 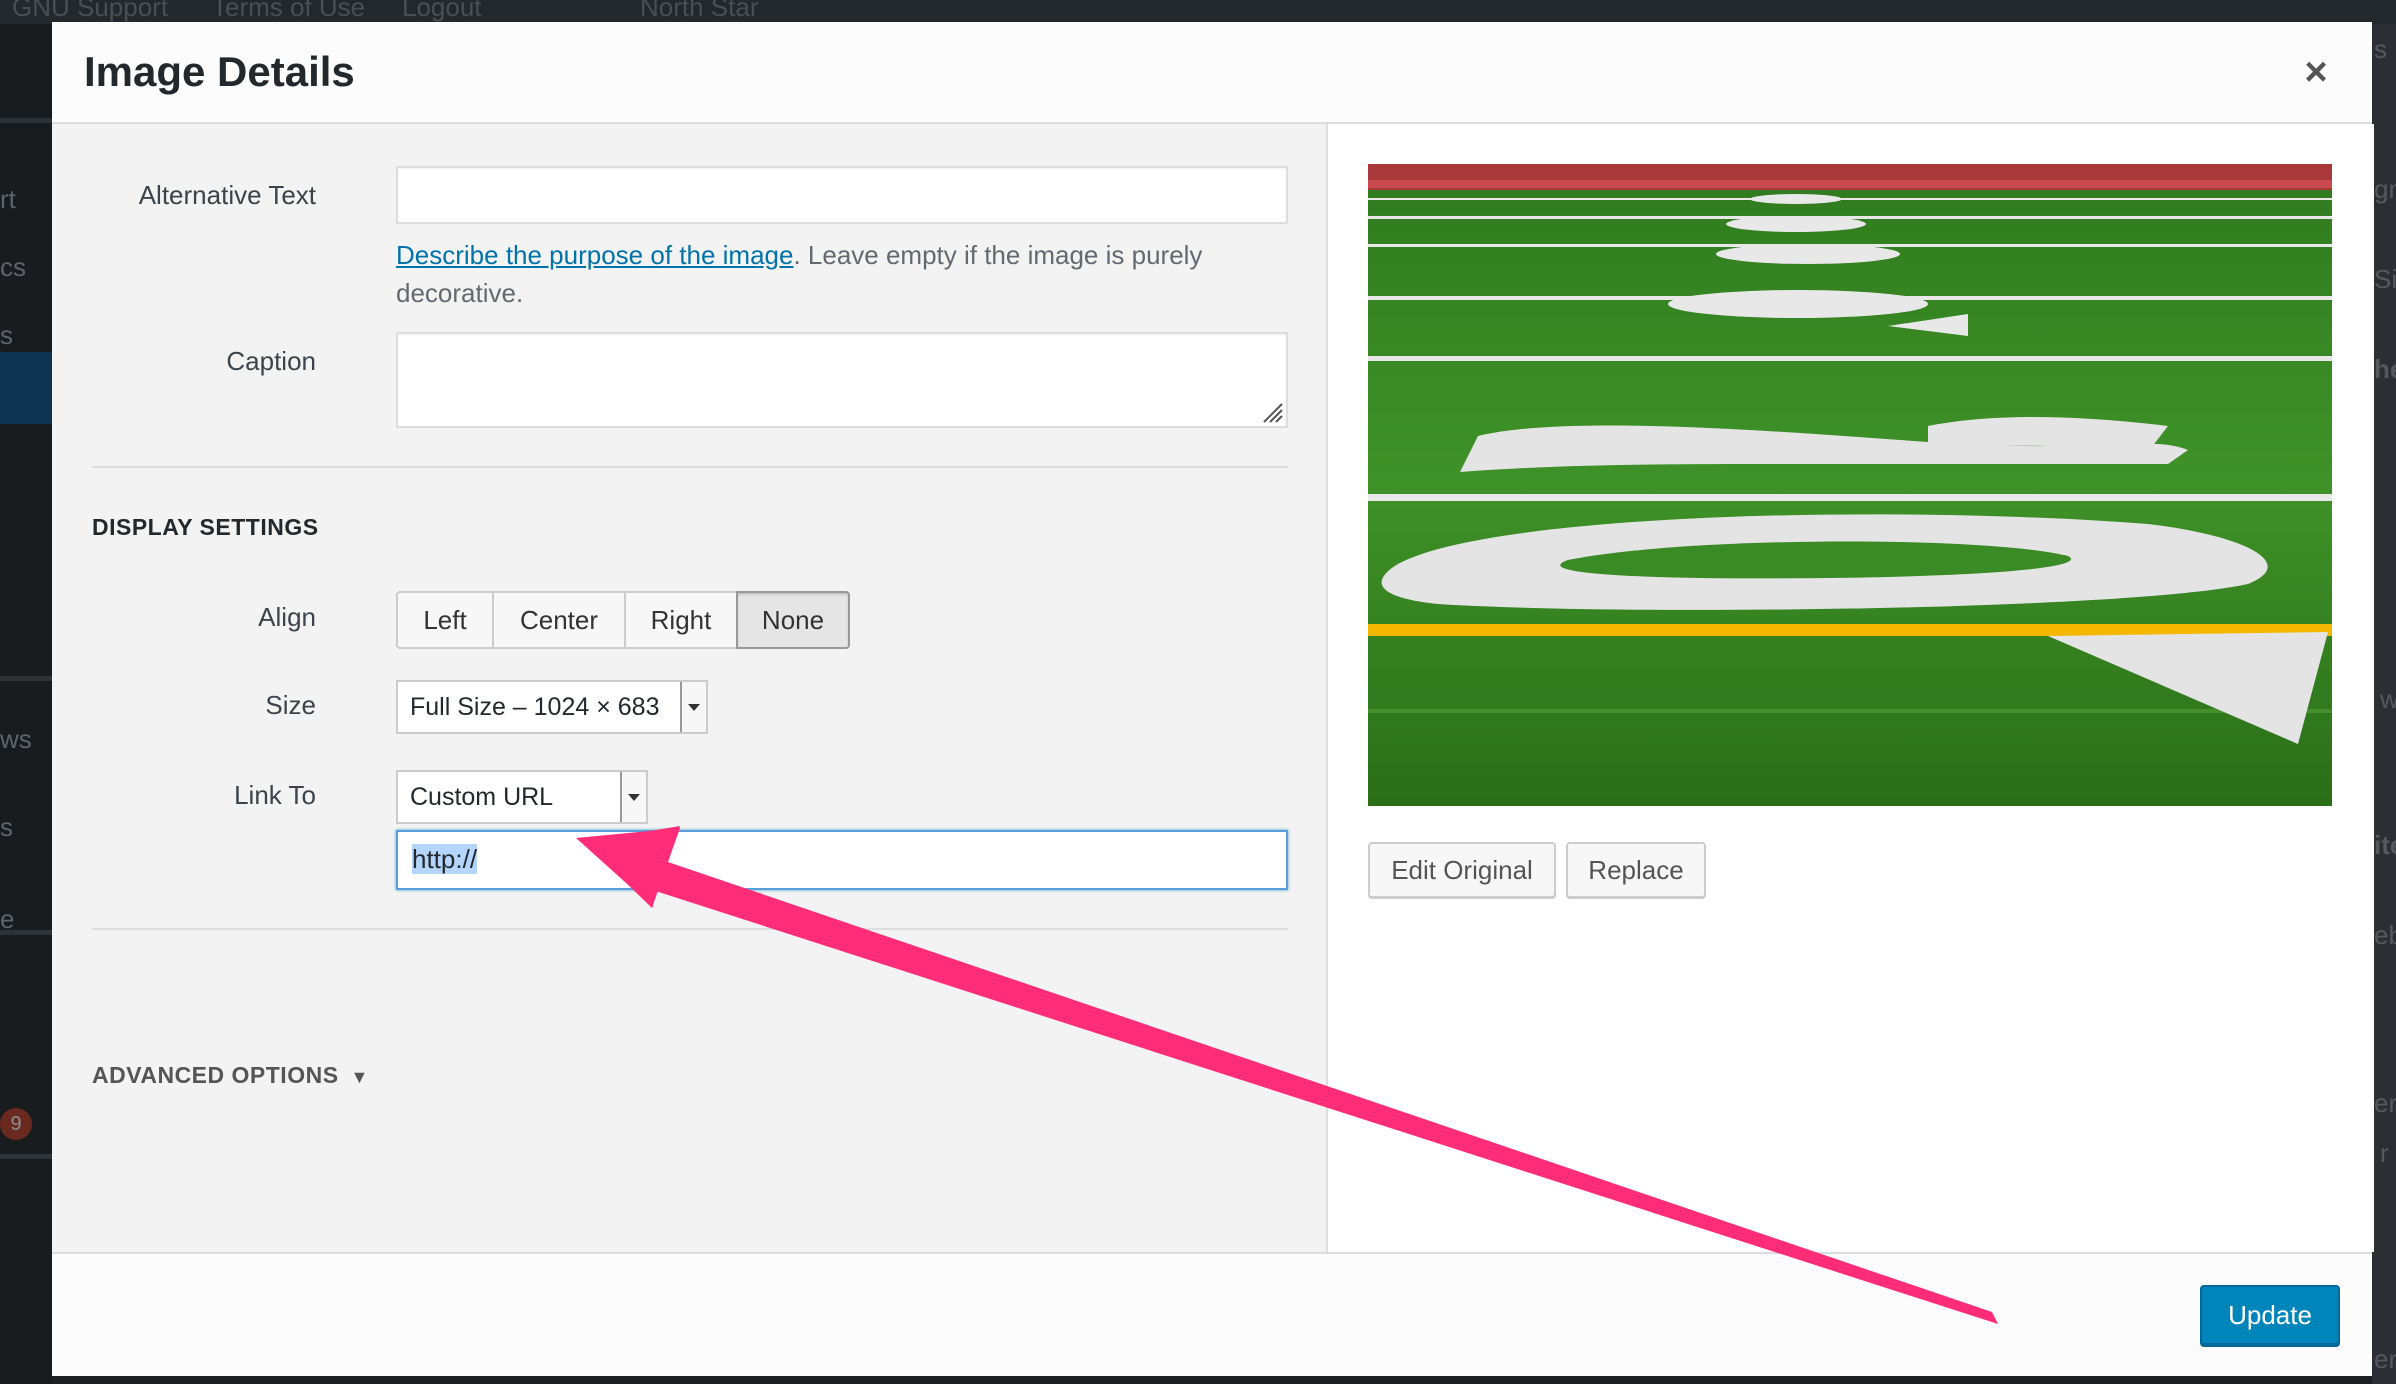 I want to click on background-content-strip: s gn Siz he w ite eb er r er, so click(x=2384, y=704).